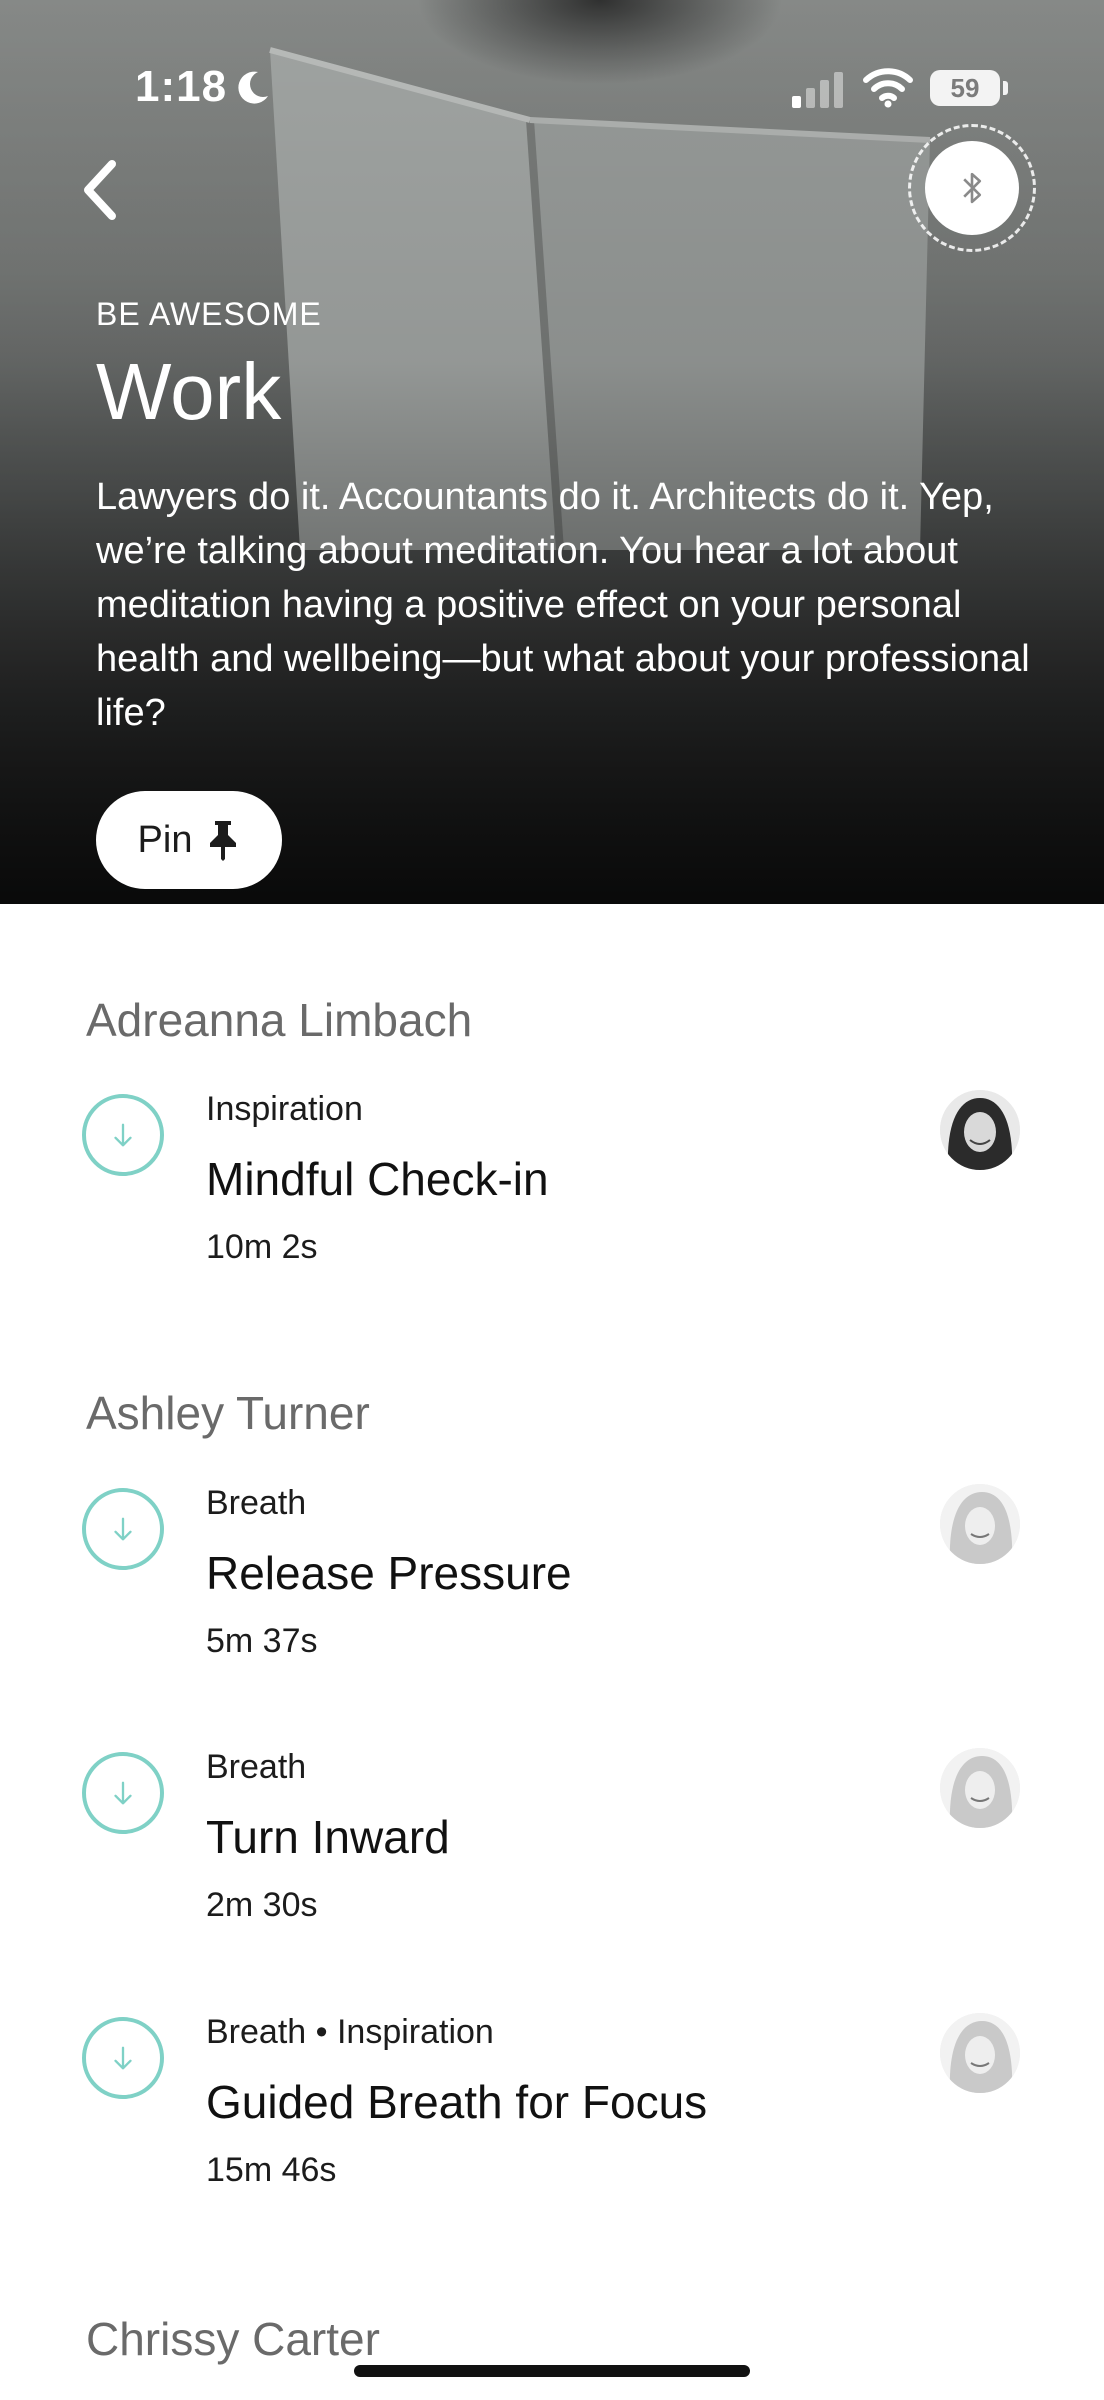 The image size is (1104, 2400). Describe the element at coordinates (457, 2102) in the screenshot. I see `item-title: Guided Breath for Focus` at that location.